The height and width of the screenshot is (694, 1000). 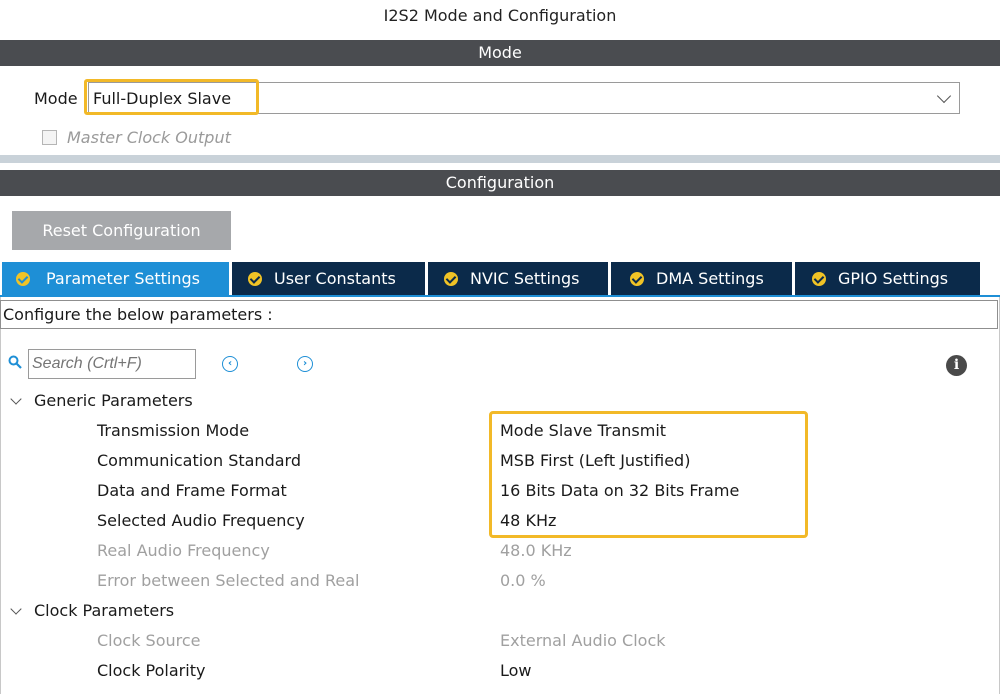 What do you see at coordinates (173, 430) in the screenshot?
I see `param-name: Transmission Mode` at bounding box center [173, 430].